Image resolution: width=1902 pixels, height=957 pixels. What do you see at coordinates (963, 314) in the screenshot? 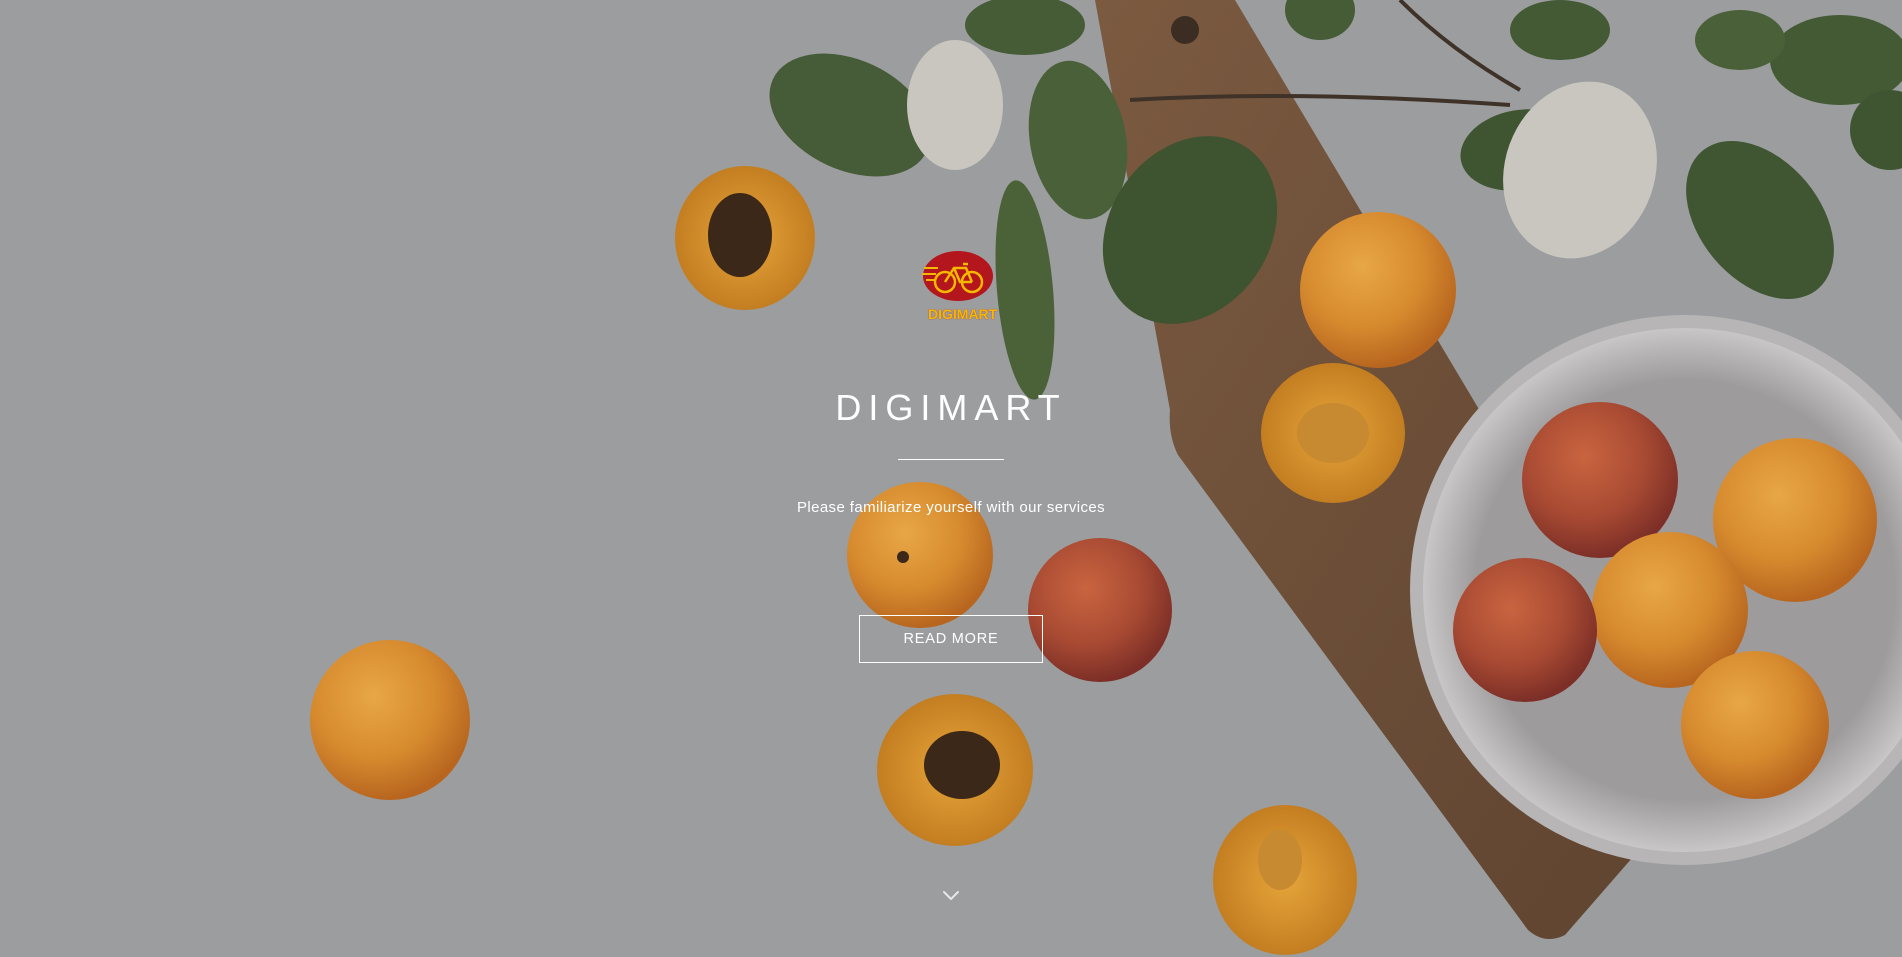
I see `logo-wordmark: DIGIMART` at bounding box center [963, 314].